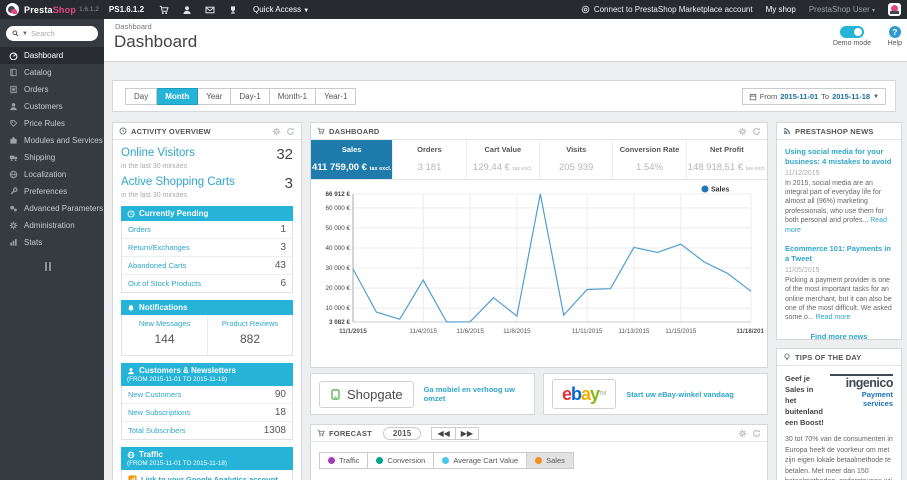 The image size is (907, 480). Describe the element at coordinates (52, 72) in the screenshot. I see `sidebar-item-catalog: Catalog` at that location.